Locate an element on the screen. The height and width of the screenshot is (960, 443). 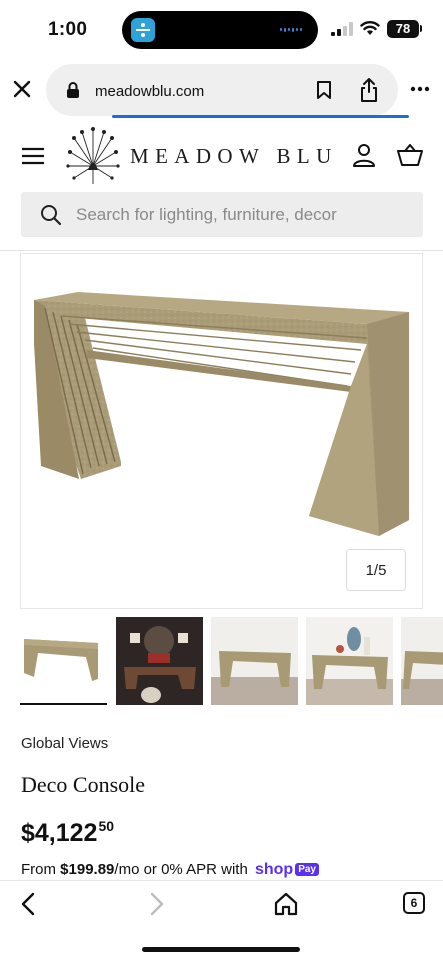
product-title: Deco Console is located at coordinates (83, 784).